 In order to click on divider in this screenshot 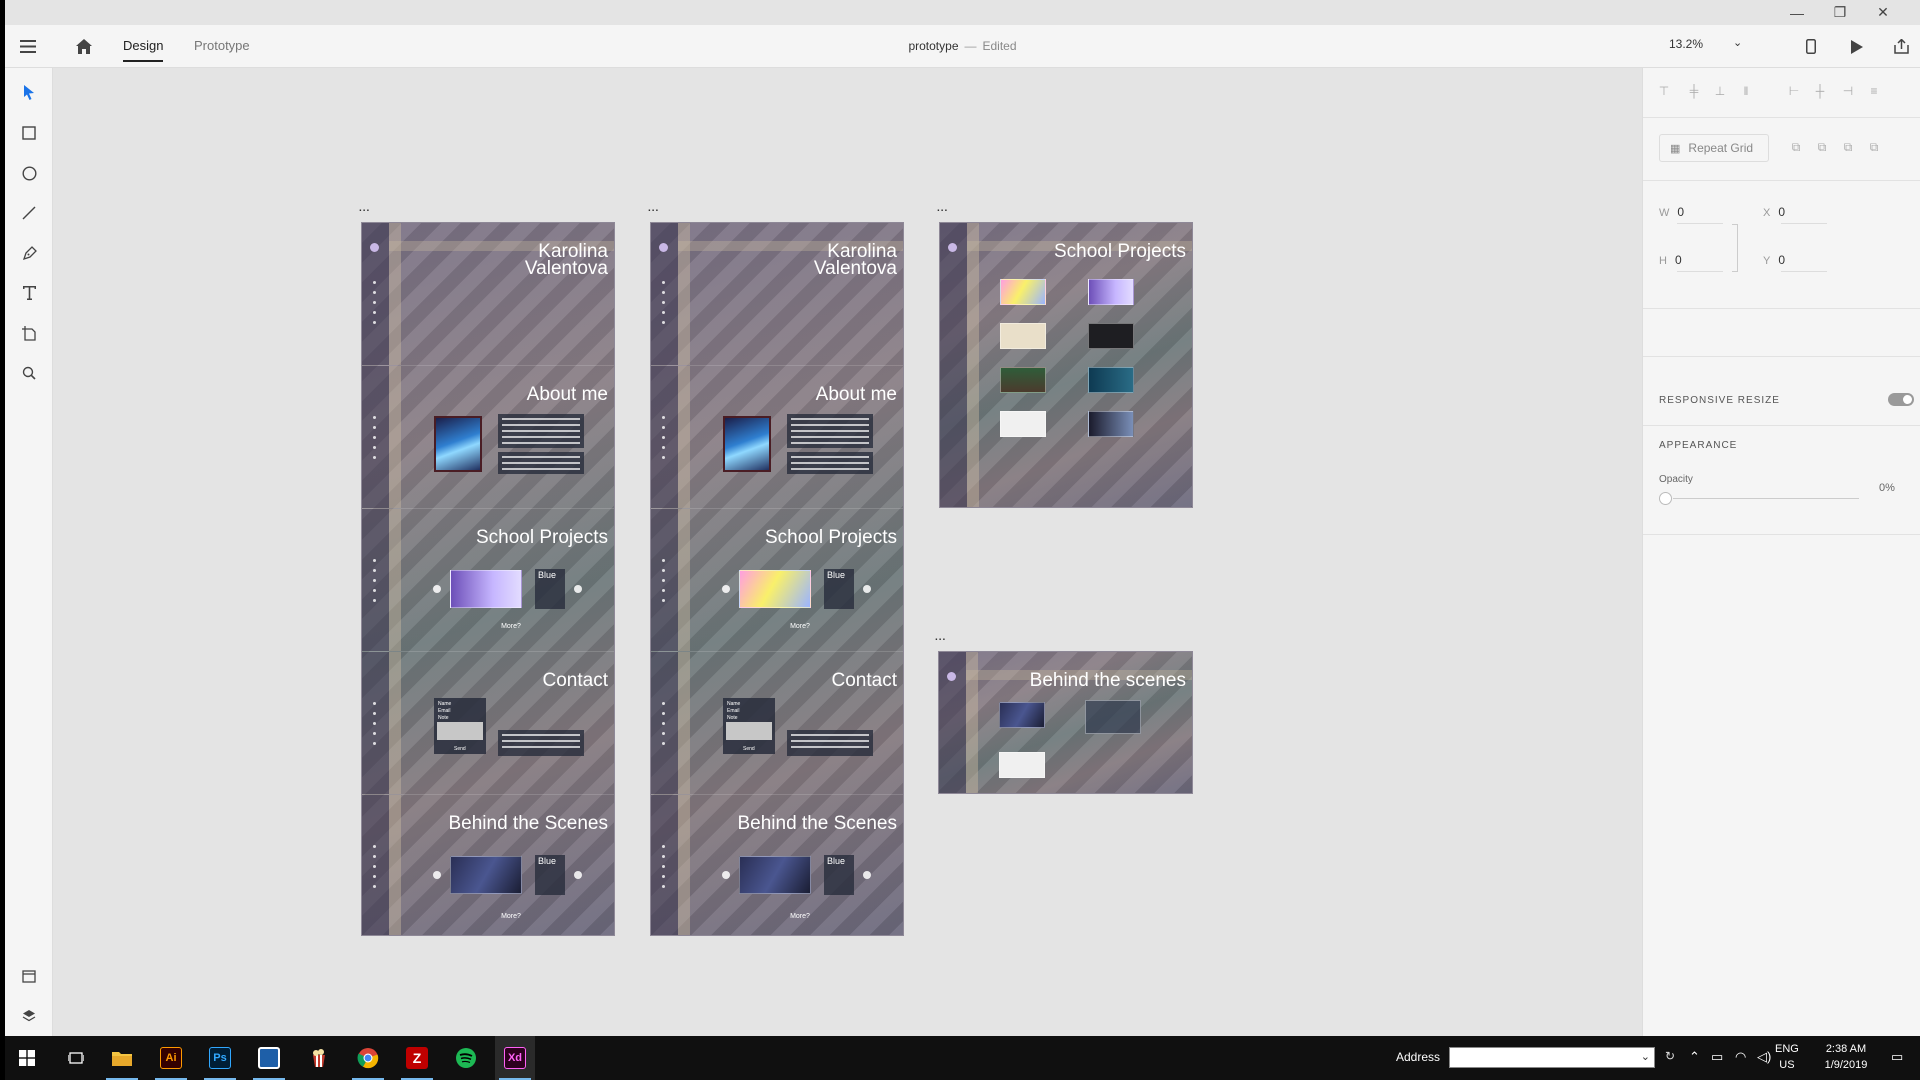, I will do `click(1781, 180)`.